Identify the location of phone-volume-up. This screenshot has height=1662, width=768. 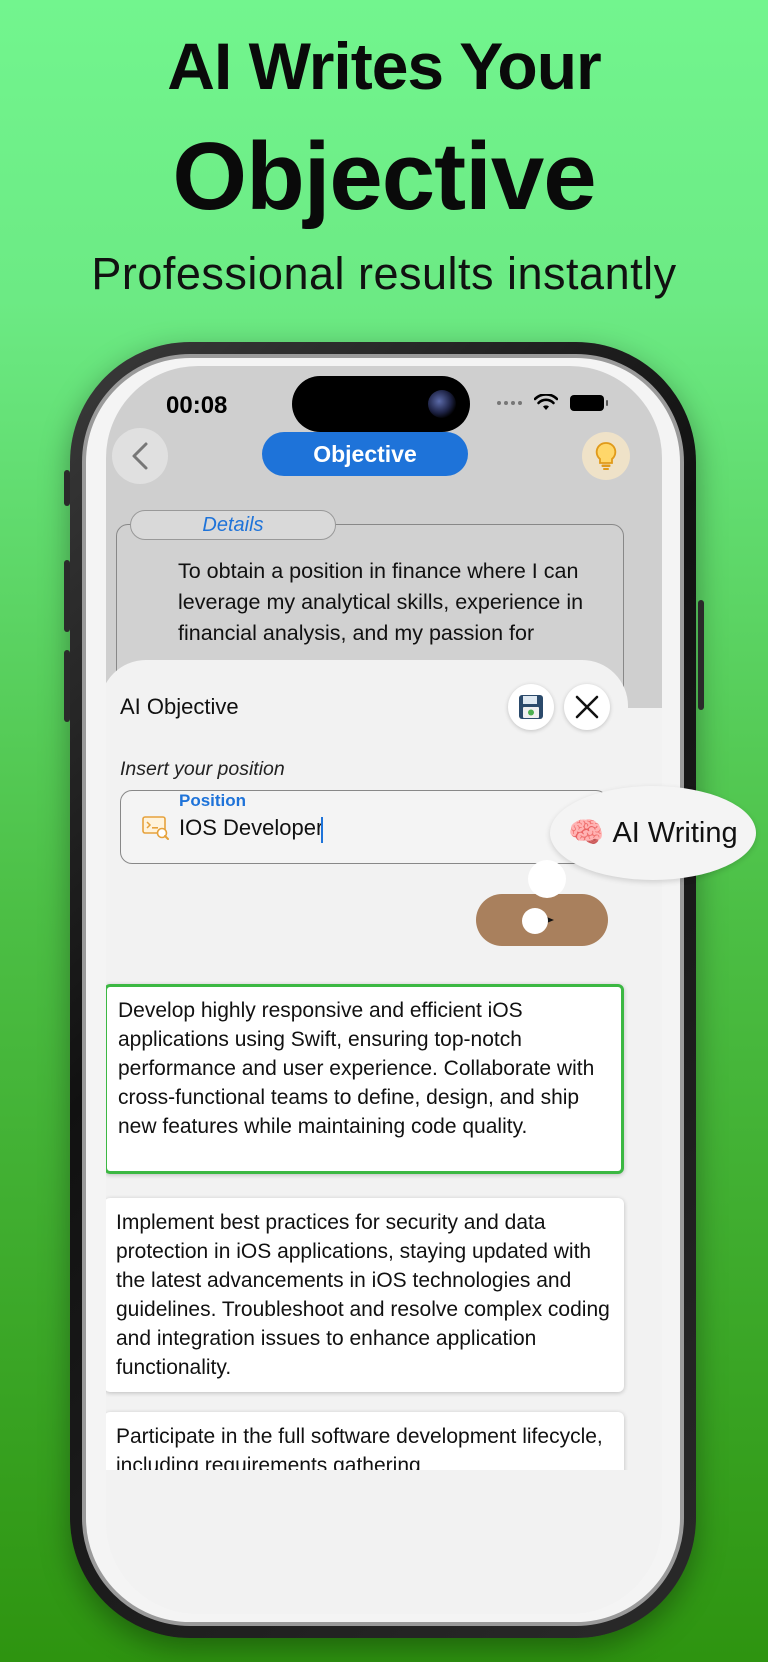
(67, 596).